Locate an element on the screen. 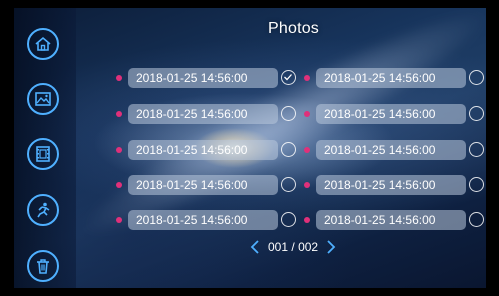 The height and width of the screenshot is (296, 499). check-icon is located at coordinates (288, 77).